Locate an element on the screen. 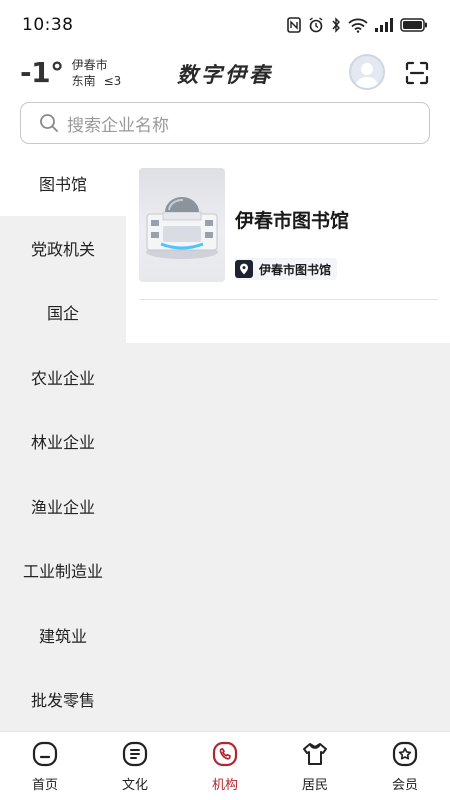 This screenshot has width=450, height=800. result-title: 伊春市图书馆 is located at coordinates (292, 221).